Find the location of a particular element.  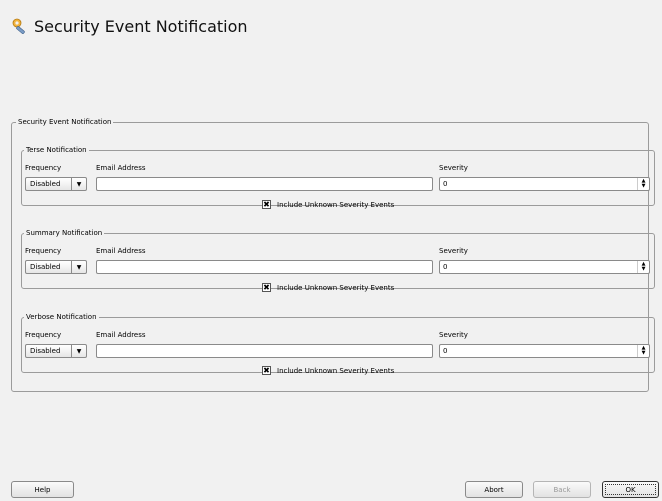

group-legend: Verbose Notification is located at coordinates (61, 317).